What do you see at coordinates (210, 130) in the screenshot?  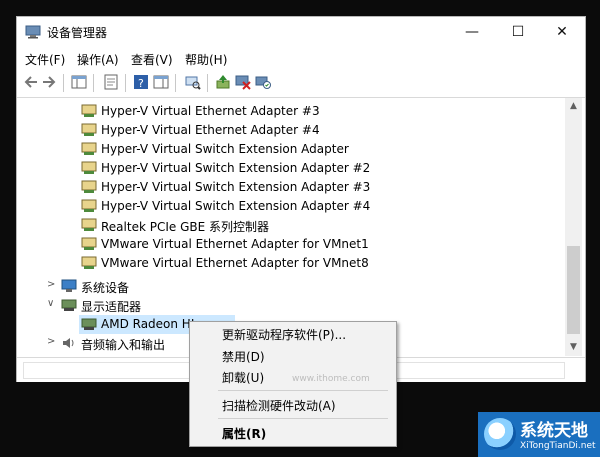 I see `tree-item-label: Hyper-V Virtual Ethernet Adapter #4` at bounding box center [210, 130].